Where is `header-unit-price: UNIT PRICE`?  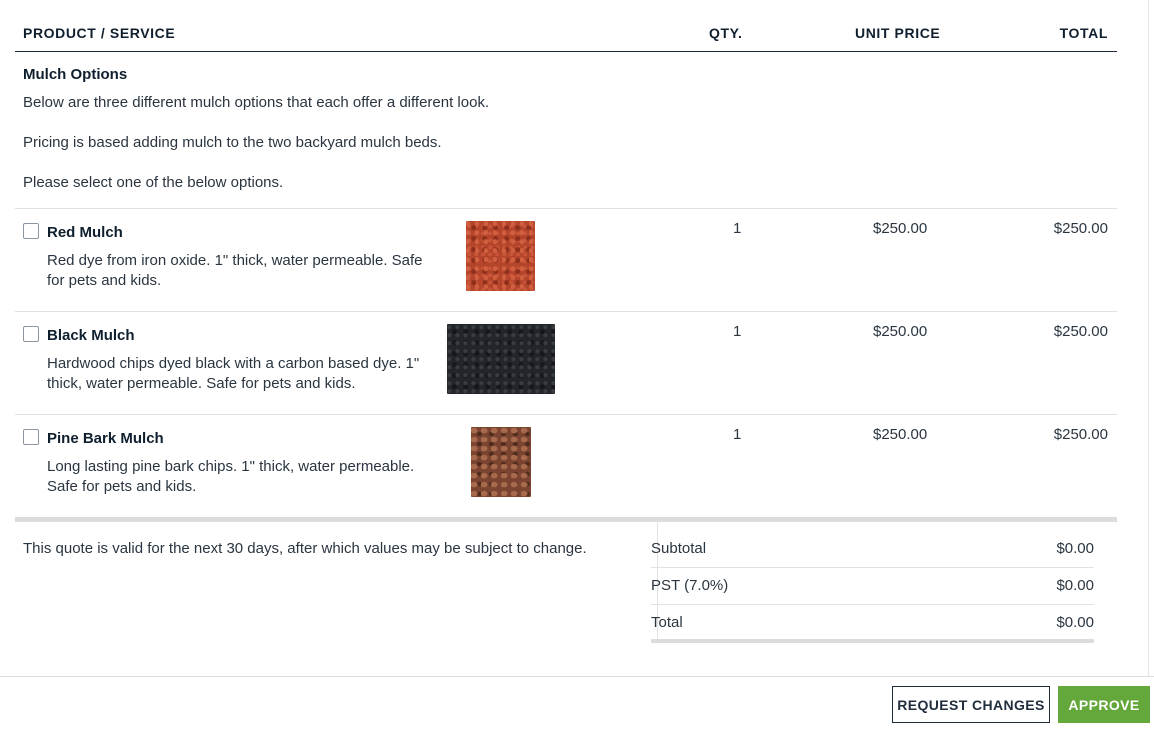
header-unit-price: UNIT PRICE is located at coordinates (898, 33).